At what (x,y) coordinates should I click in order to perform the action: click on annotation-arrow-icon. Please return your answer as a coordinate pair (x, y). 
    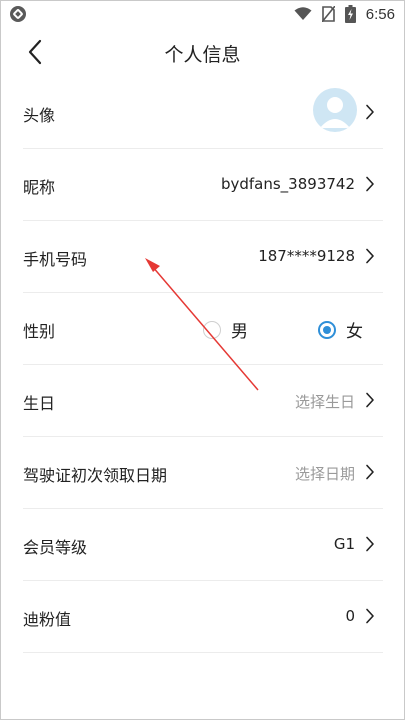
    Looking at the image, I should click on (202, 324).